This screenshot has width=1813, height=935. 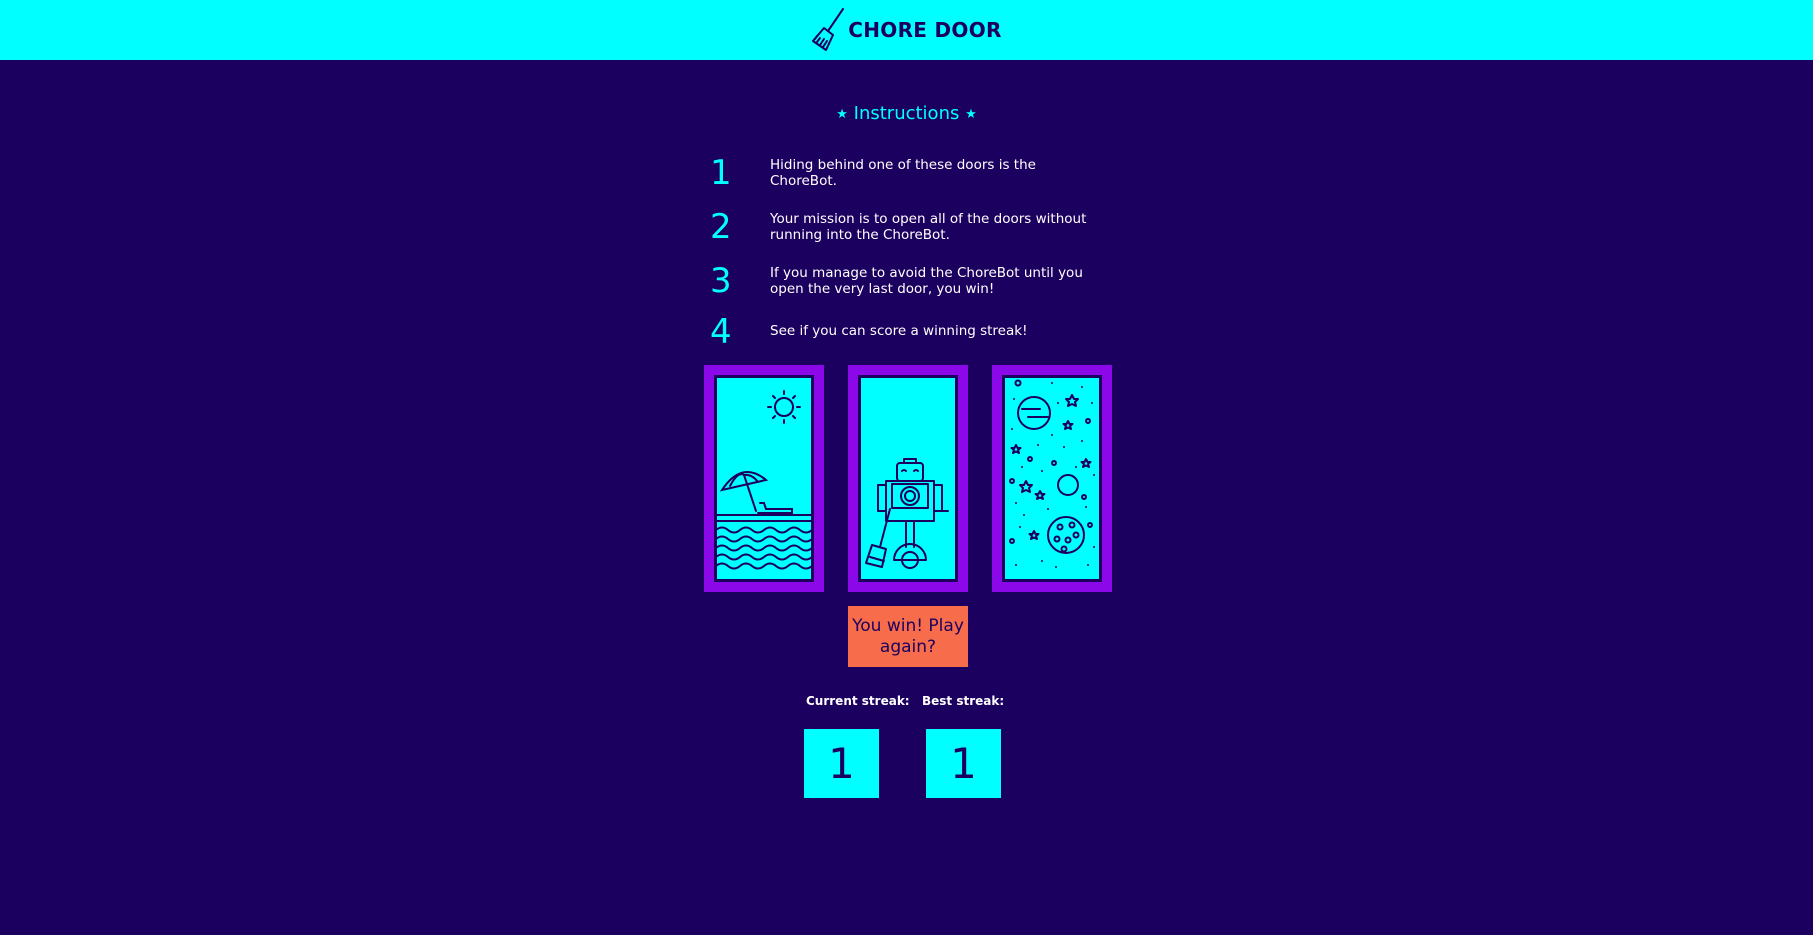 What do you see at coordinates (721, 281) in the screenshot?
I see `step-number: 3` at bounding box center [721, 281].